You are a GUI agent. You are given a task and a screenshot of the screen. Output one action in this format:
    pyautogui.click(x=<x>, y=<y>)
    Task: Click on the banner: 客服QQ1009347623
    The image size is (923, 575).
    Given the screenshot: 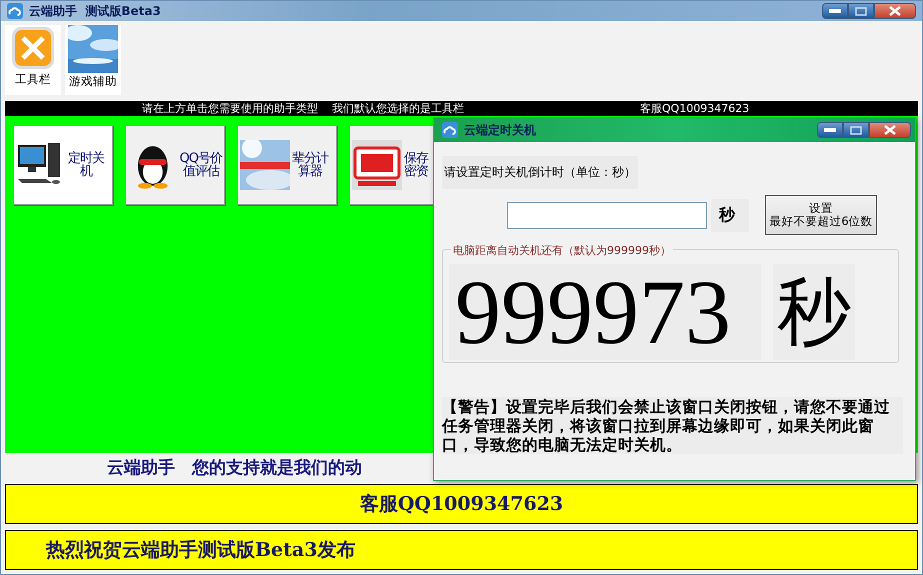 What is the action you would take?
    pyautogui.click(x=461, y=504)
    